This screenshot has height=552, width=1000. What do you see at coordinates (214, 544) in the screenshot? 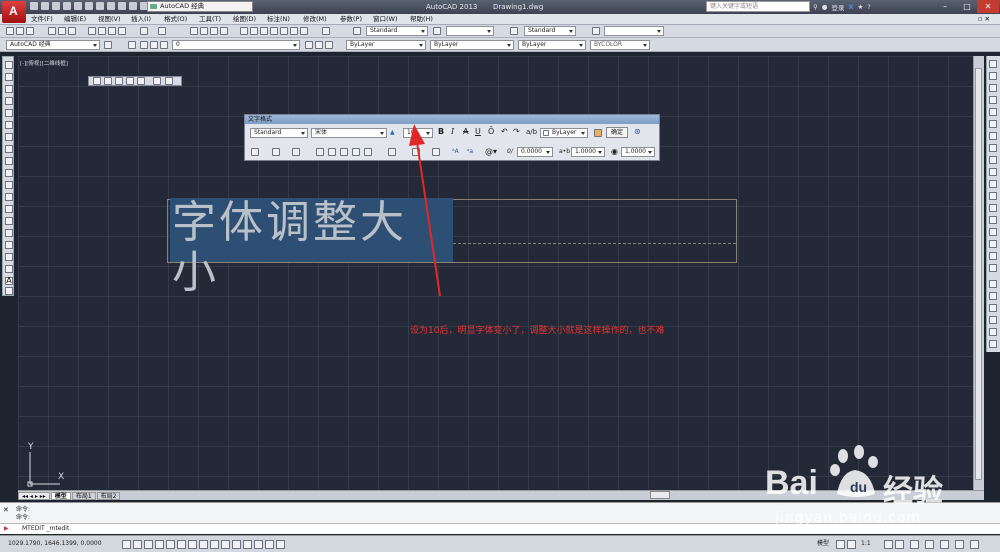
I see `ducs-icon` at bounding box center [214, 544].